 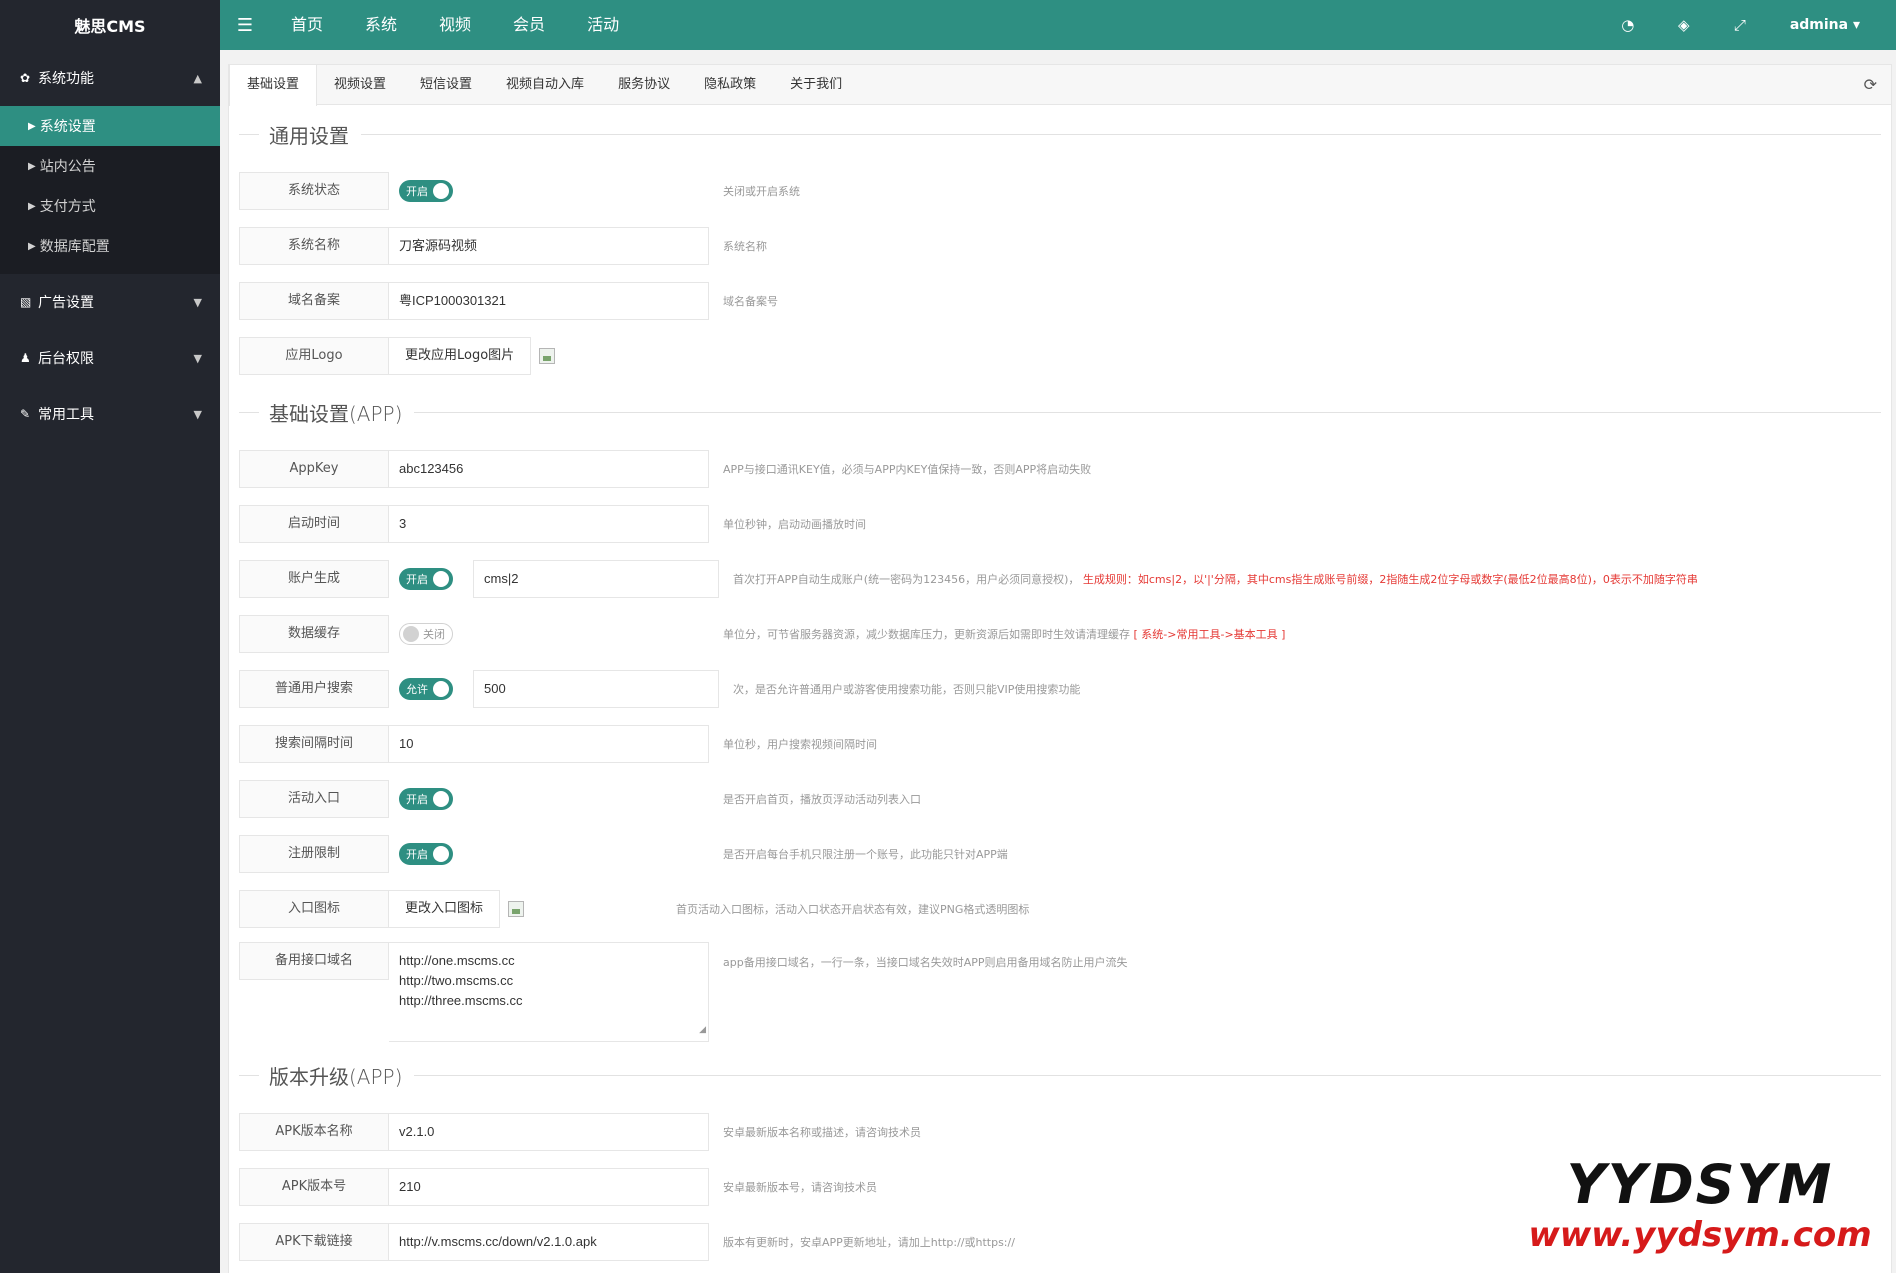 What do you see at coordinates (460, 355) in the screenshot?
I see `change-logo-button: 更改应用Logo图片` at bounding box center [460, 355].